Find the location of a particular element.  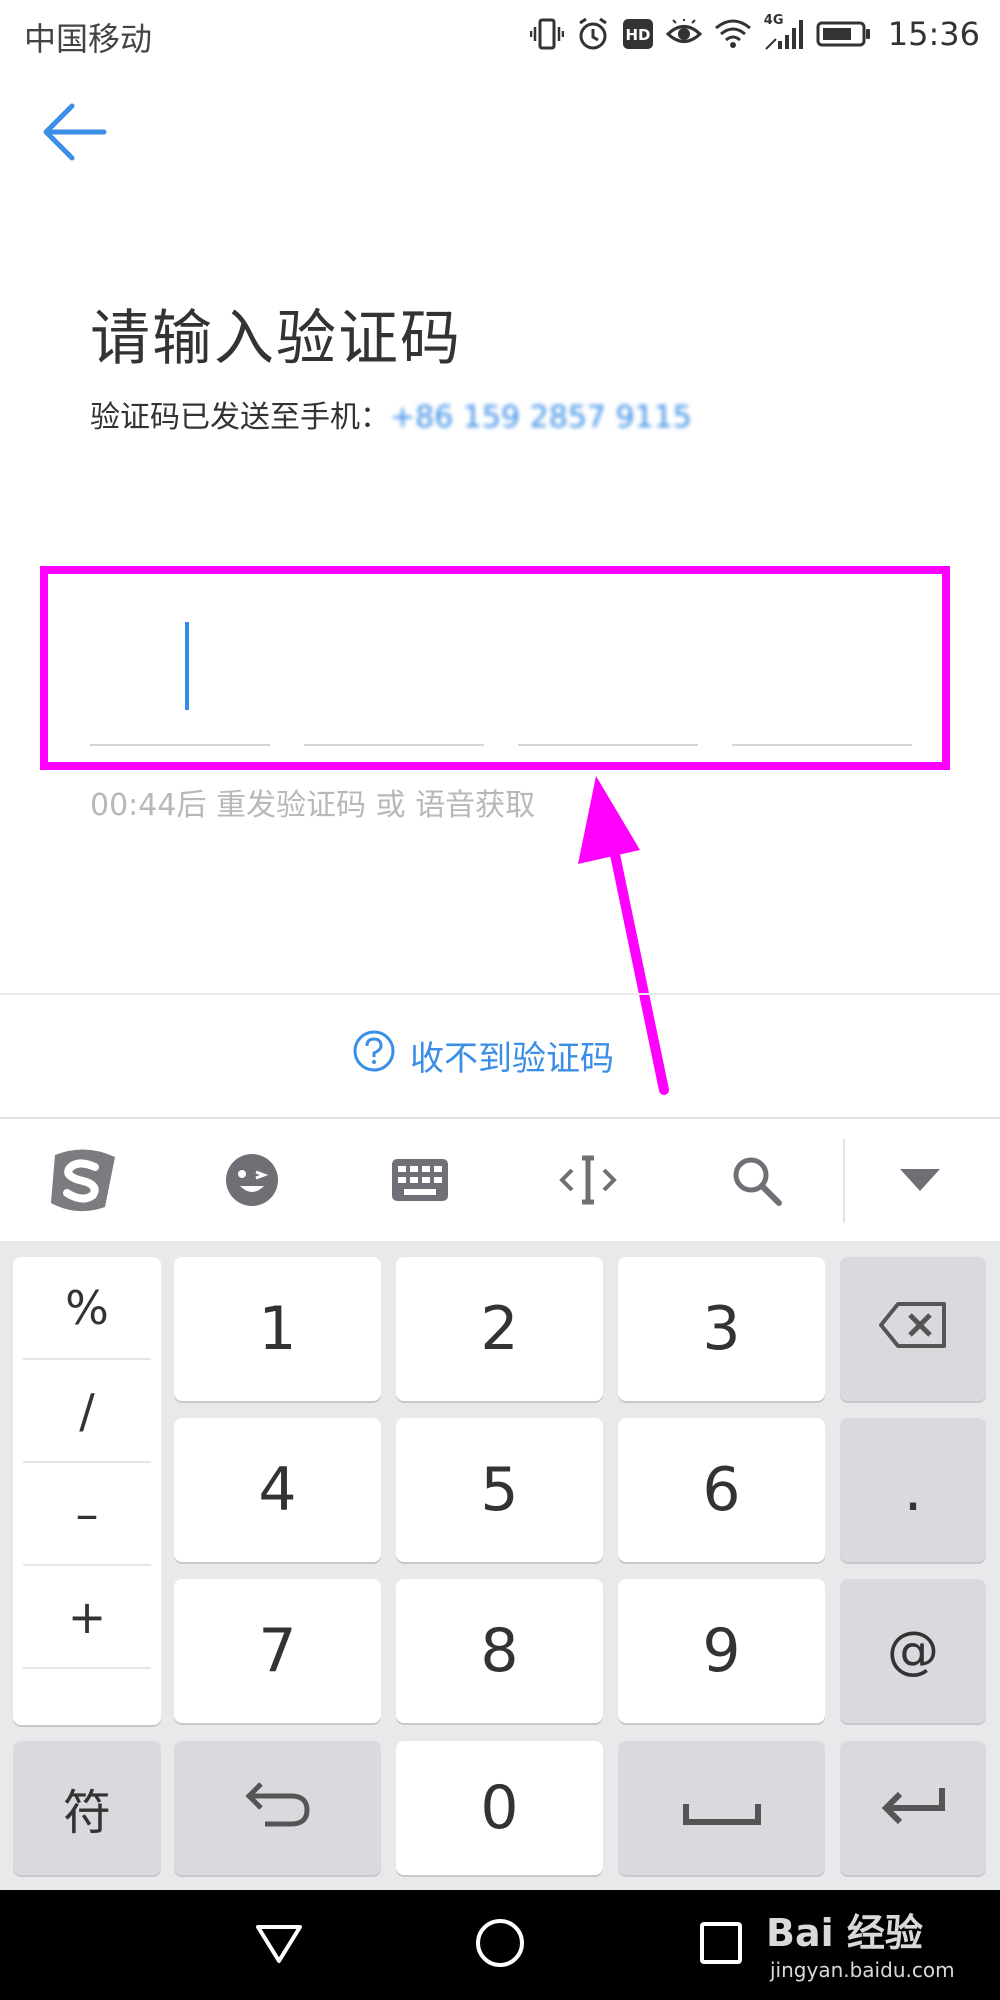

sogou-logo-icon is located at coordinates (84, 1182).